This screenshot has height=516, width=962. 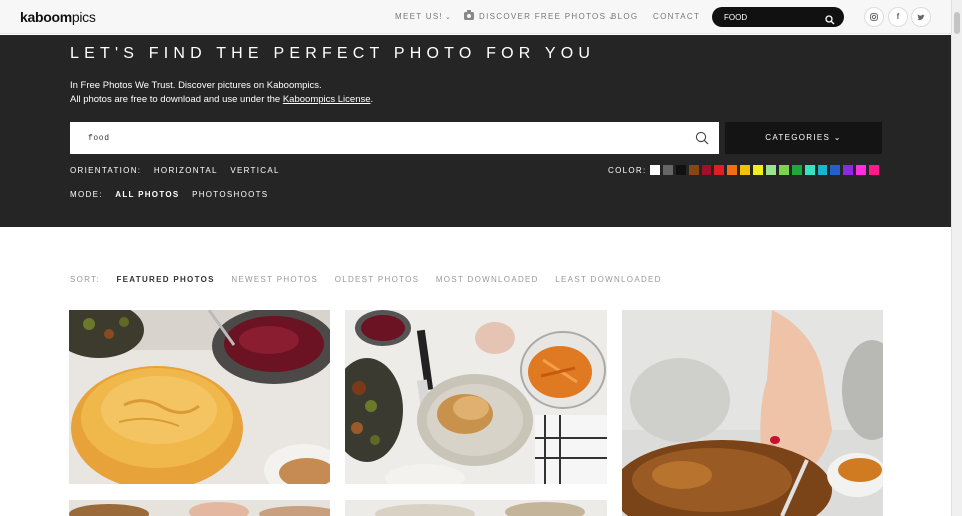 I want to click on nav-discover-free-photos: DISCOVER FREE PHOTOS ⌄, so click(x=539, y=15).